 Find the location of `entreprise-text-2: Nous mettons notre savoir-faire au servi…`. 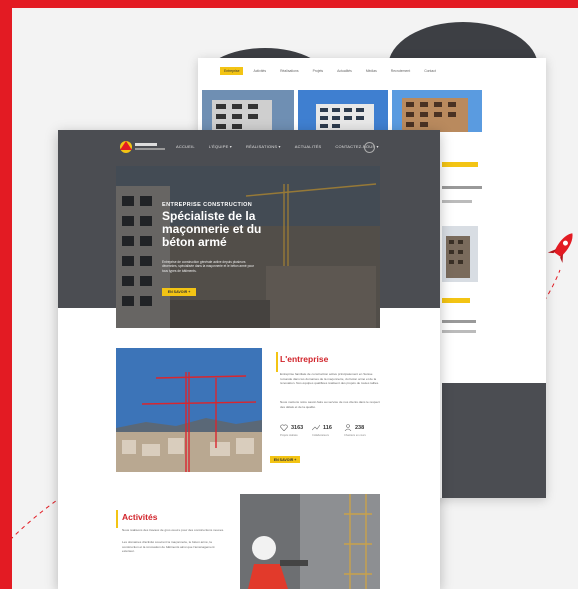

entreprise-text-2: Nous mettons notre savoir-faire au servi… is located at coordinates (330, 404).